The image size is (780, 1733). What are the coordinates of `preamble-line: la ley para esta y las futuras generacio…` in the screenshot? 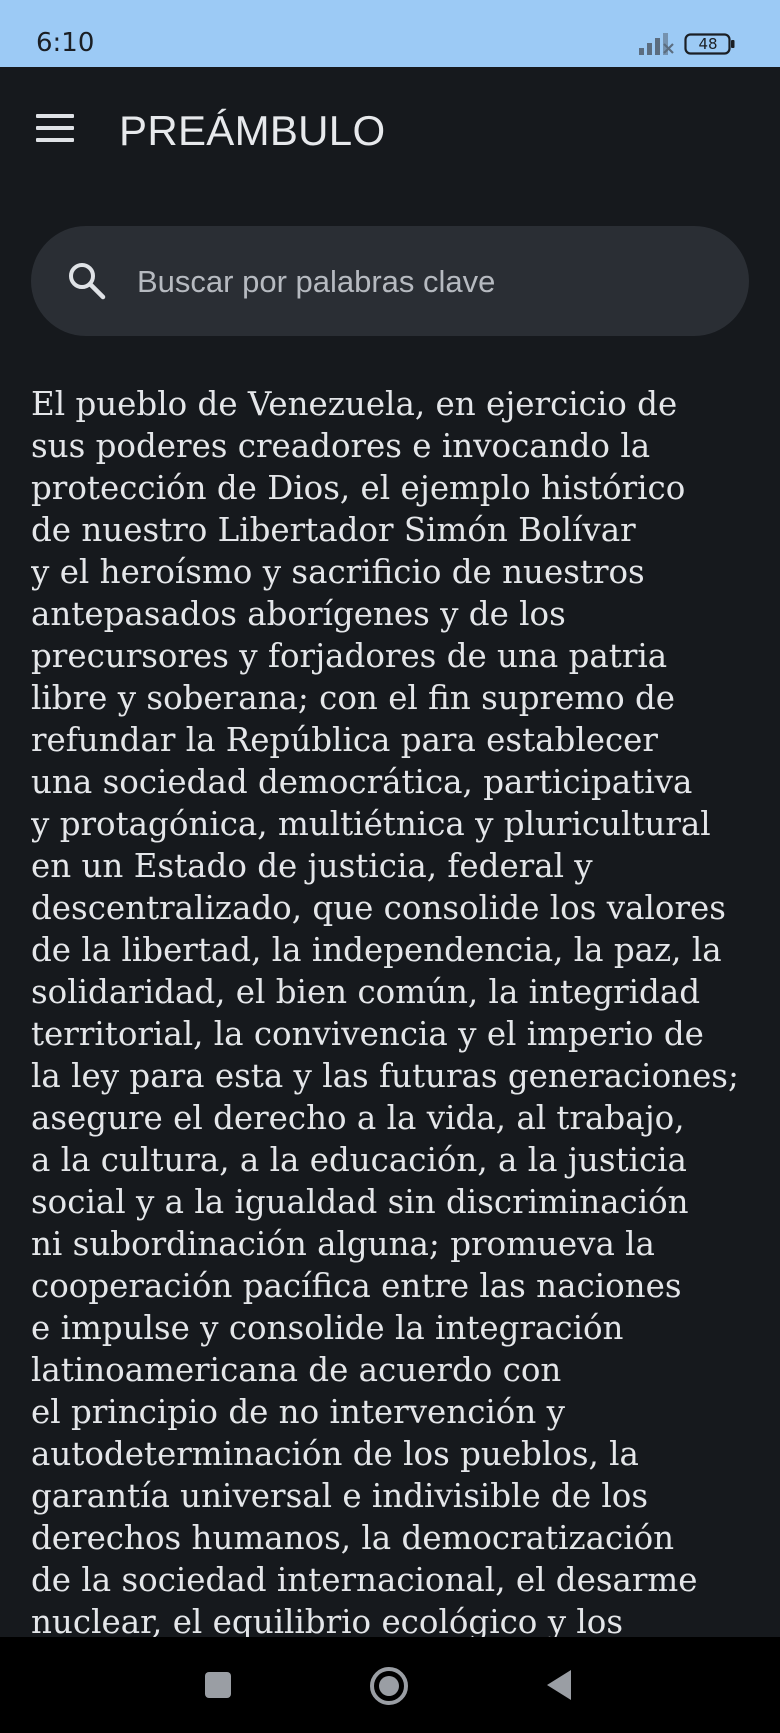 It's located at (385, 1076).